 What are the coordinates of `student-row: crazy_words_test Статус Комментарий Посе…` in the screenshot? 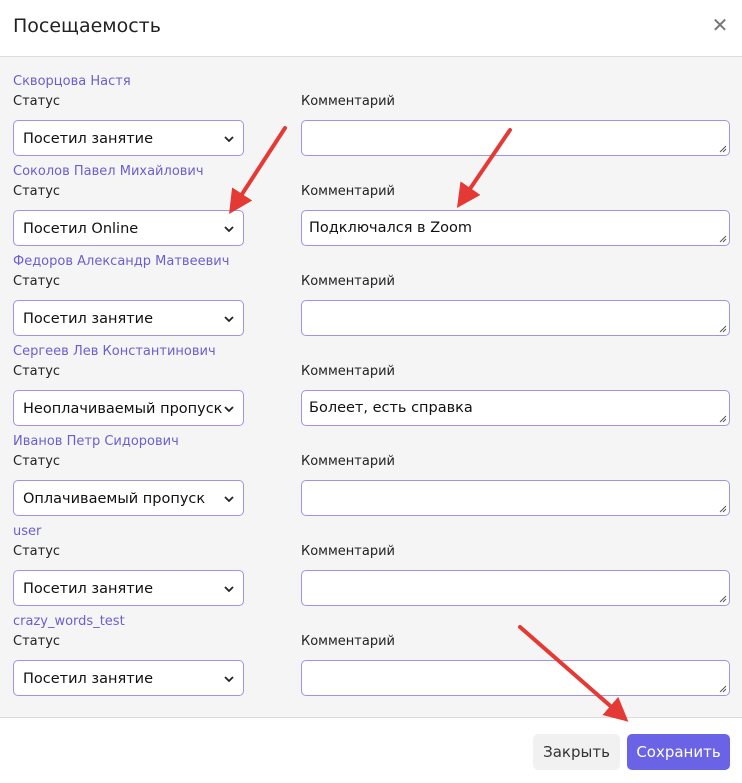 It's located at (371, 646).